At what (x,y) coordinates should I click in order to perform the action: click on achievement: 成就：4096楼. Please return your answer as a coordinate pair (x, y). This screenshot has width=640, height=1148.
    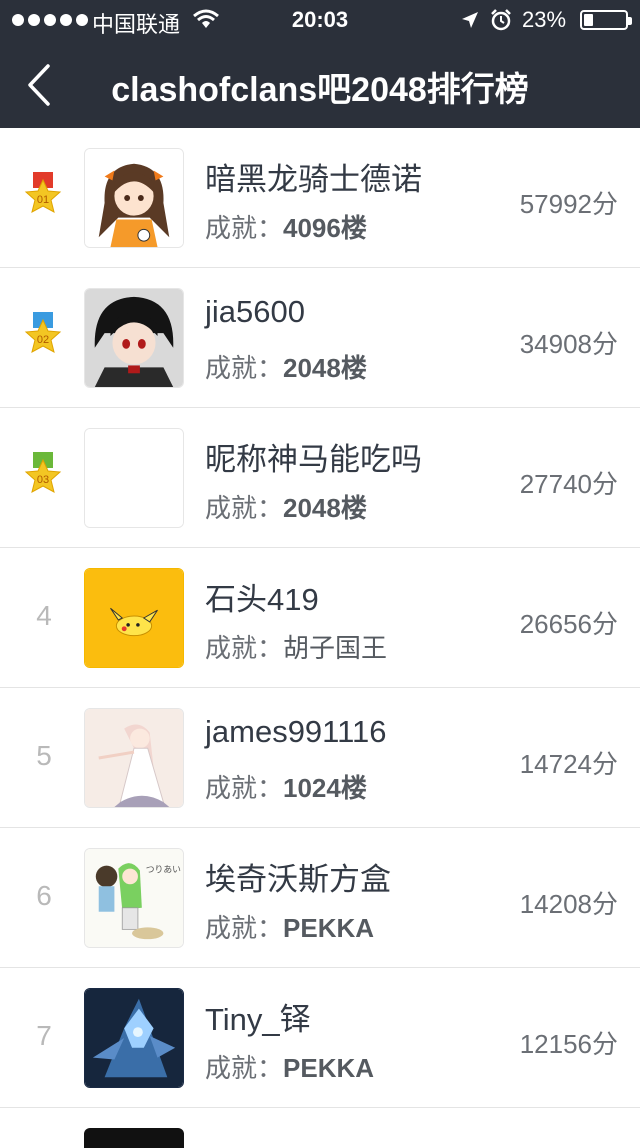
    Looking at the image, I should click on (286, 226).